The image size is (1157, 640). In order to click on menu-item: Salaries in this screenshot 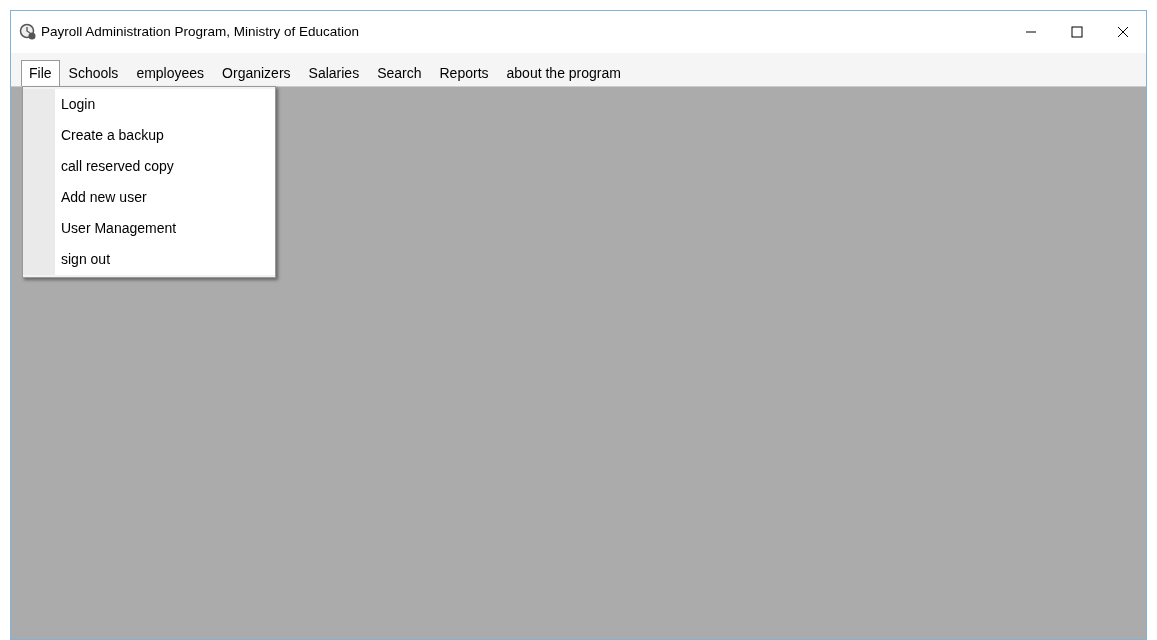, I will do `click(334, 73)`.